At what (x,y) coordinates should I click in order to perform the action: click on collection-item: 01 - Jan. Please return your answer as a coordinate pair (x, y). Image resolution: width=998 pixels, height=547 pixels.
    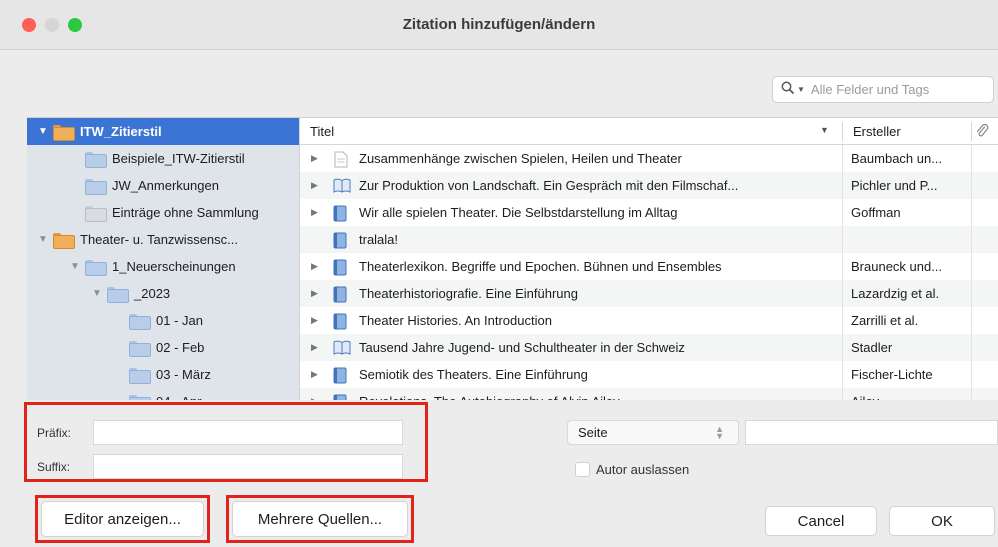
    Looking at the image, I should click on (163, 320).